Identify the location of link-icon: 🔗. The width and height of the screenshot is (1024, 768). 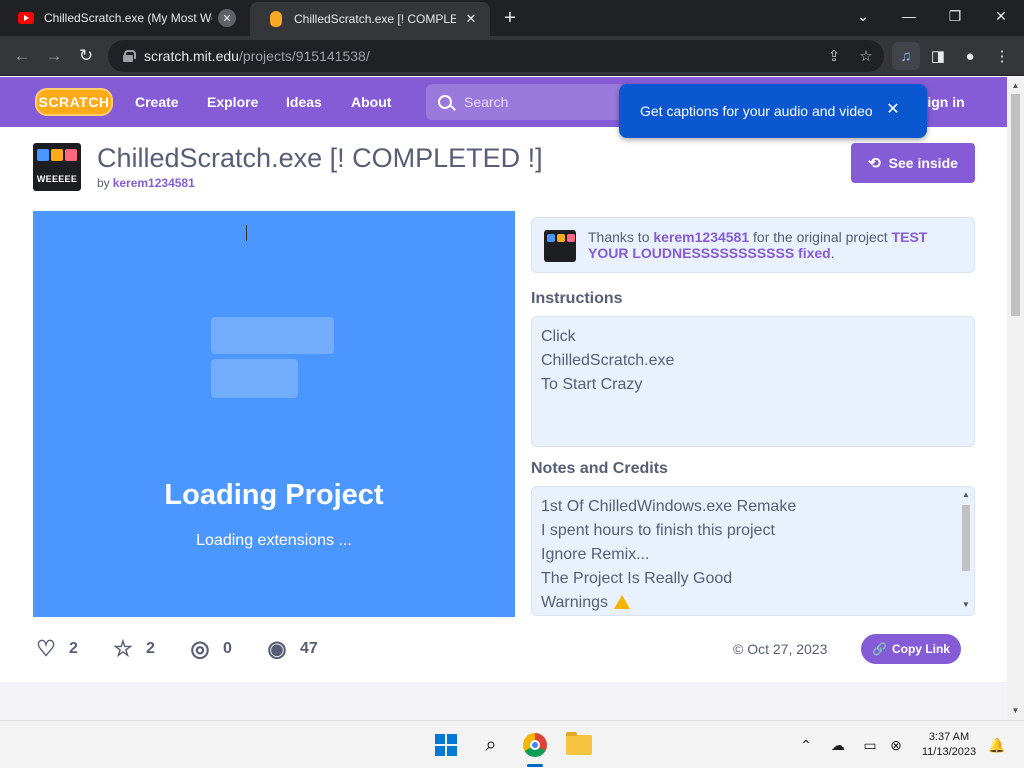
(879, 649).